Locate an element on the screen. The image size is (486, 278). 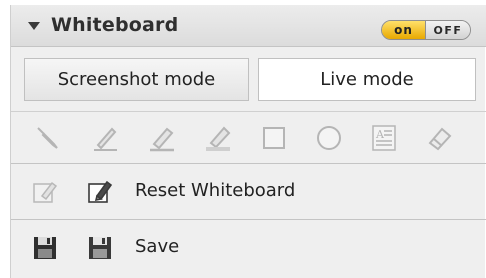
svg-text: A is located at coordinates (380, 134).